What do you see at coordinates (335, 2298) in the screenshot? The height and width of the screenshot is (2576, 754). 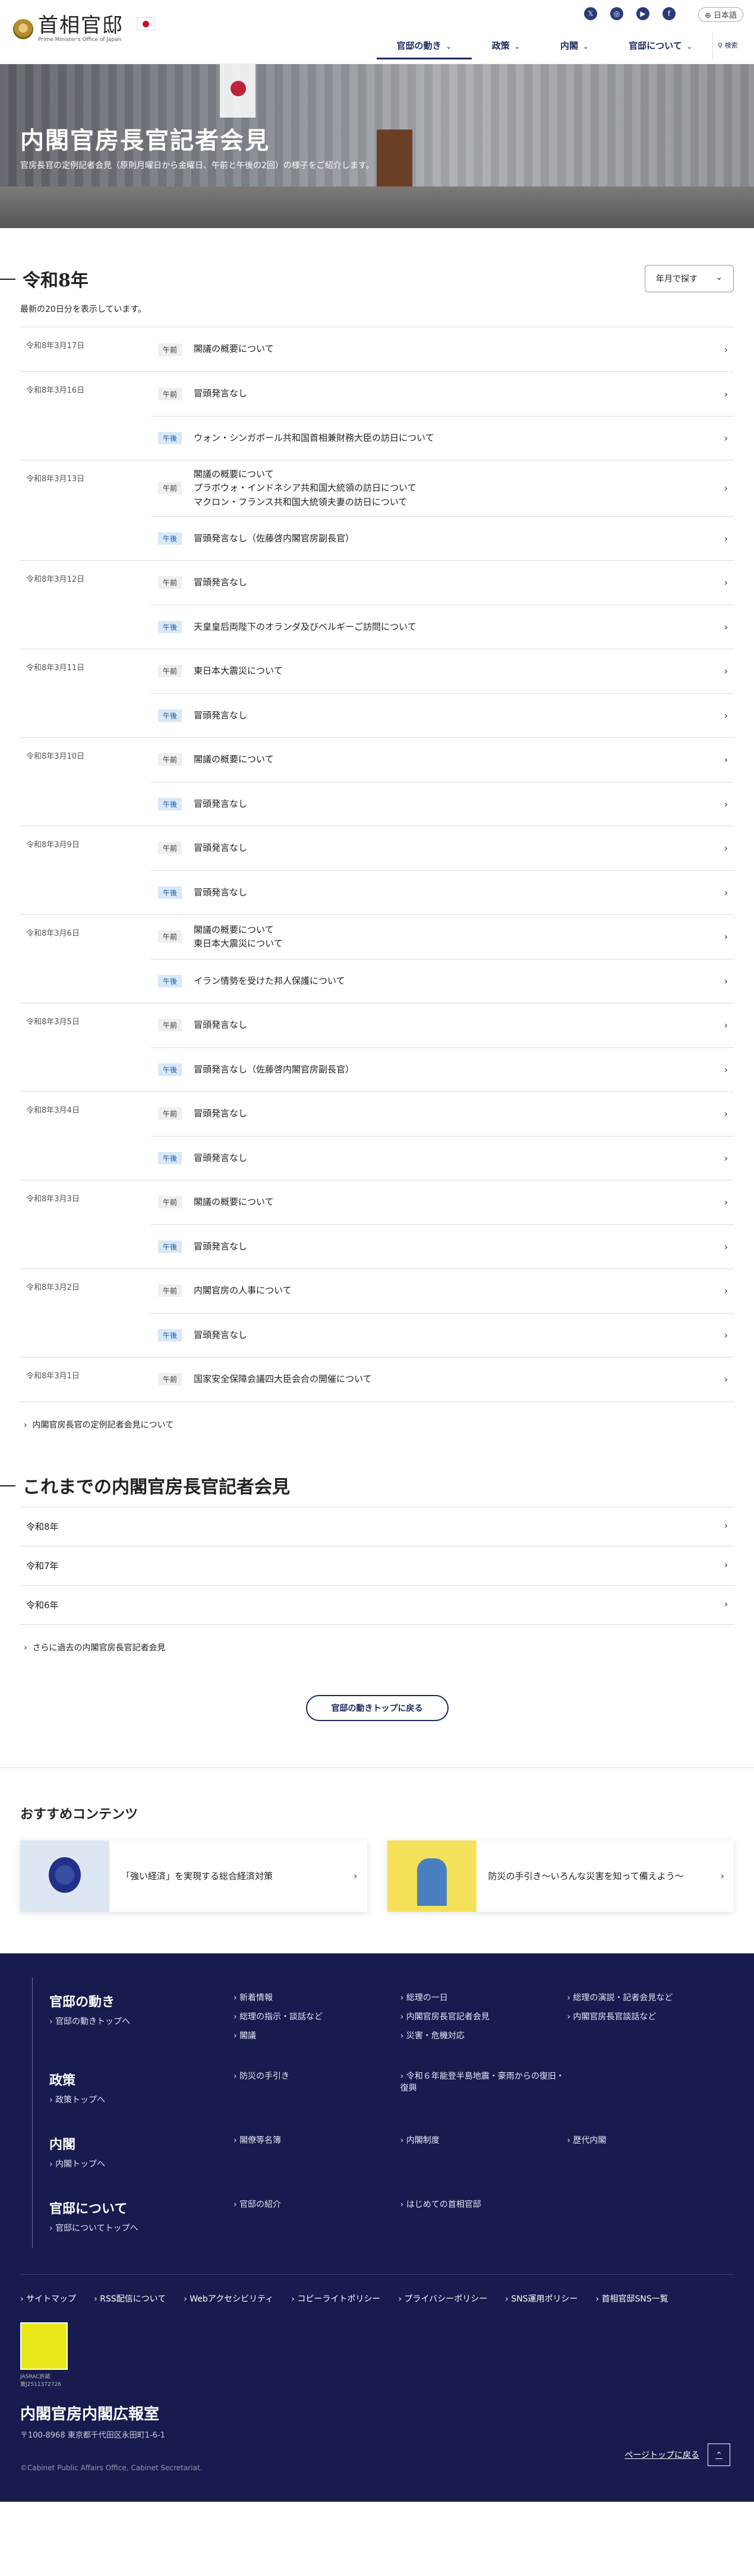 I see `footer-bottom-link: › コピーライトポリシー` at bounding box center [335, 2298].